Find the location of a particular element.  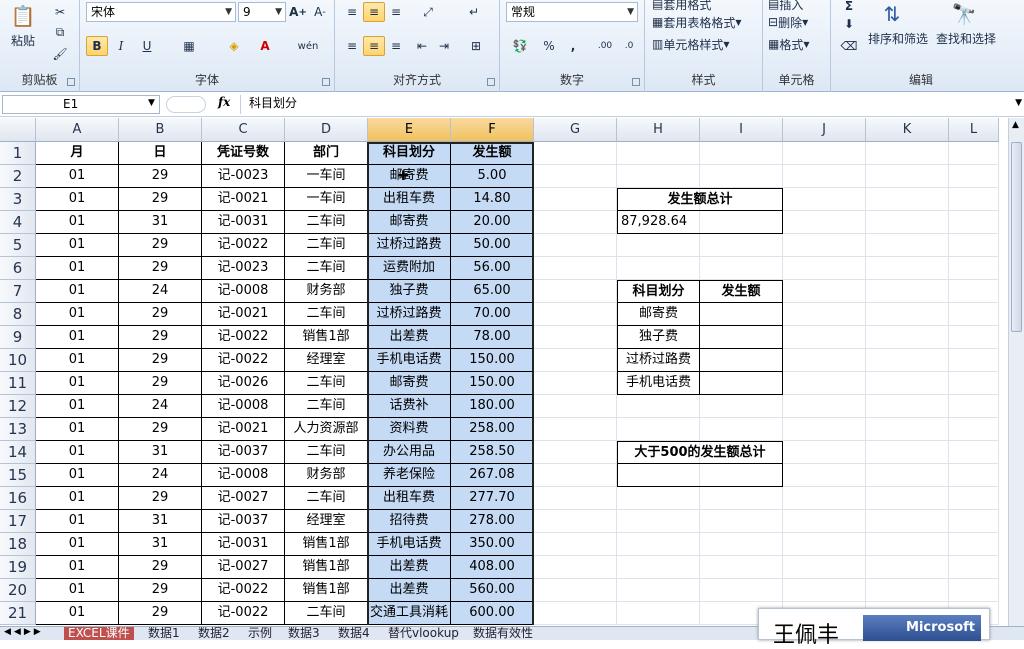

table-cell: 财务部 is located at coordinates (326, 291).